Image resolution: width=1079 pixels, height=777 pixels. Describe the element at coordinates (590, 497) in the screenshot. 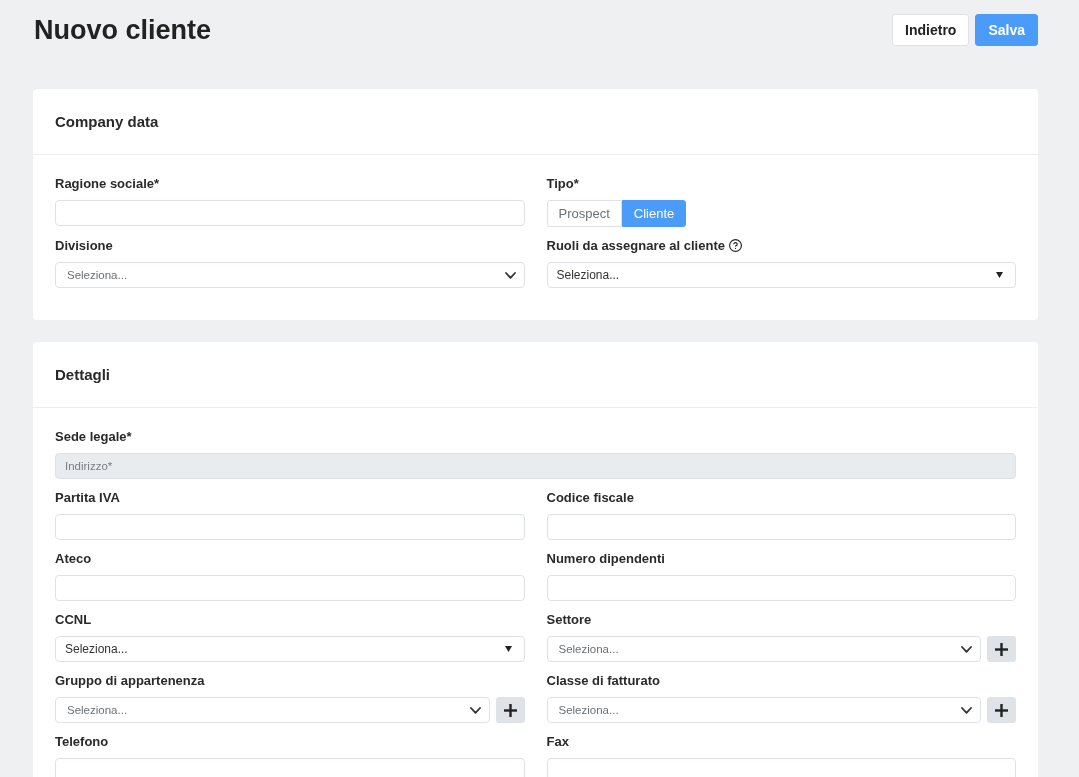

I see `field-label: Codice fiscale` at that location.